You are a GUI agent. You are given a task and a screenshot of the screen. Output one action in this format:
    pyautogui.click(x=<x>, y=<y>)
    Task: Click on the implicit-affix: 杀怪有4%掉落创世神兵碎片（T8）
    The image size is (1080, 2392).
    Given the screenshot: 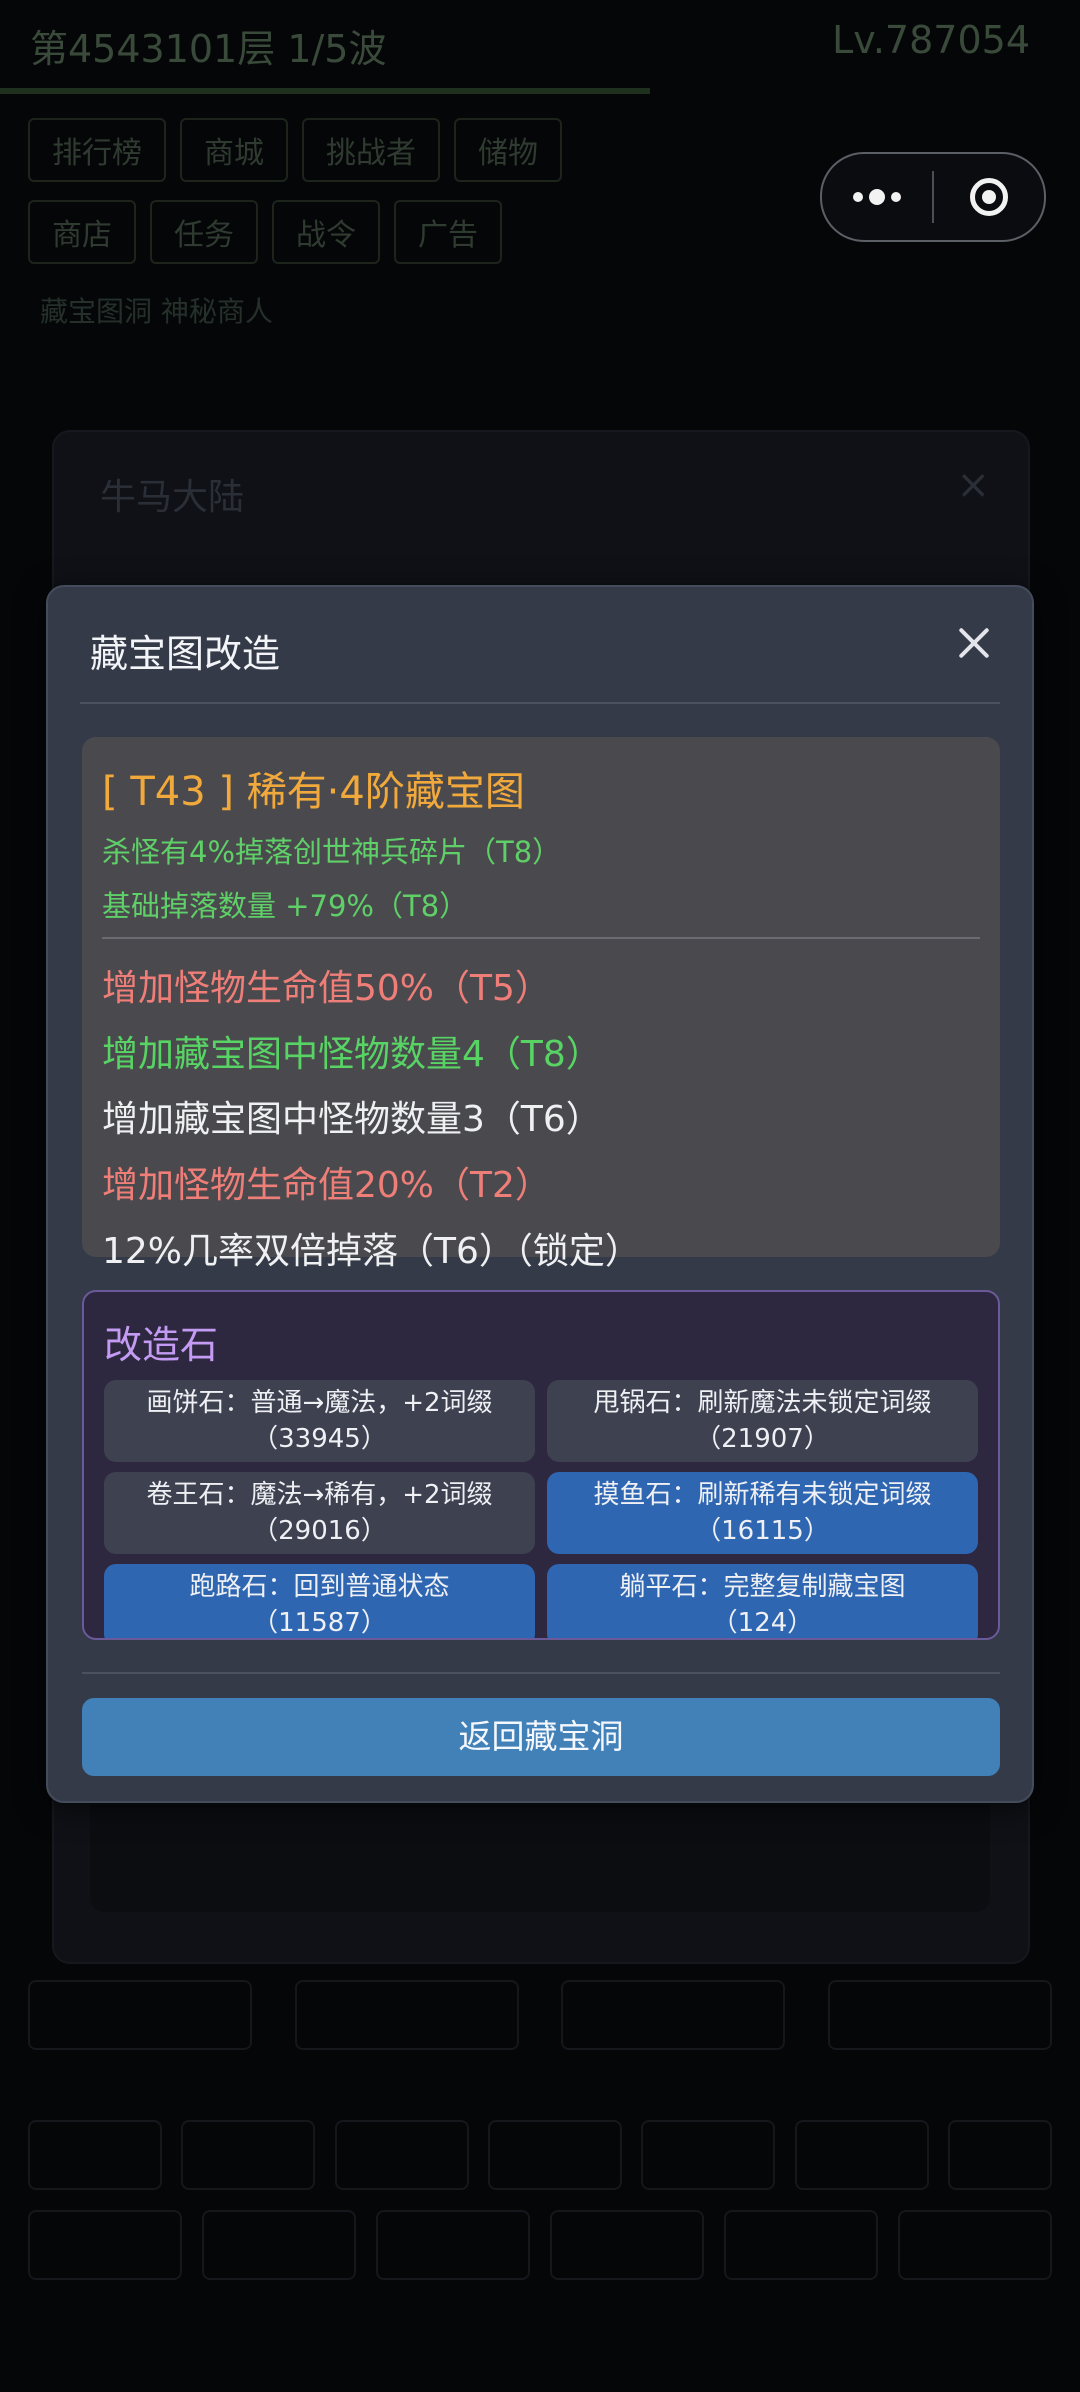 What is the action you would take?
    pyautogui.click(x=332, y=852)
    